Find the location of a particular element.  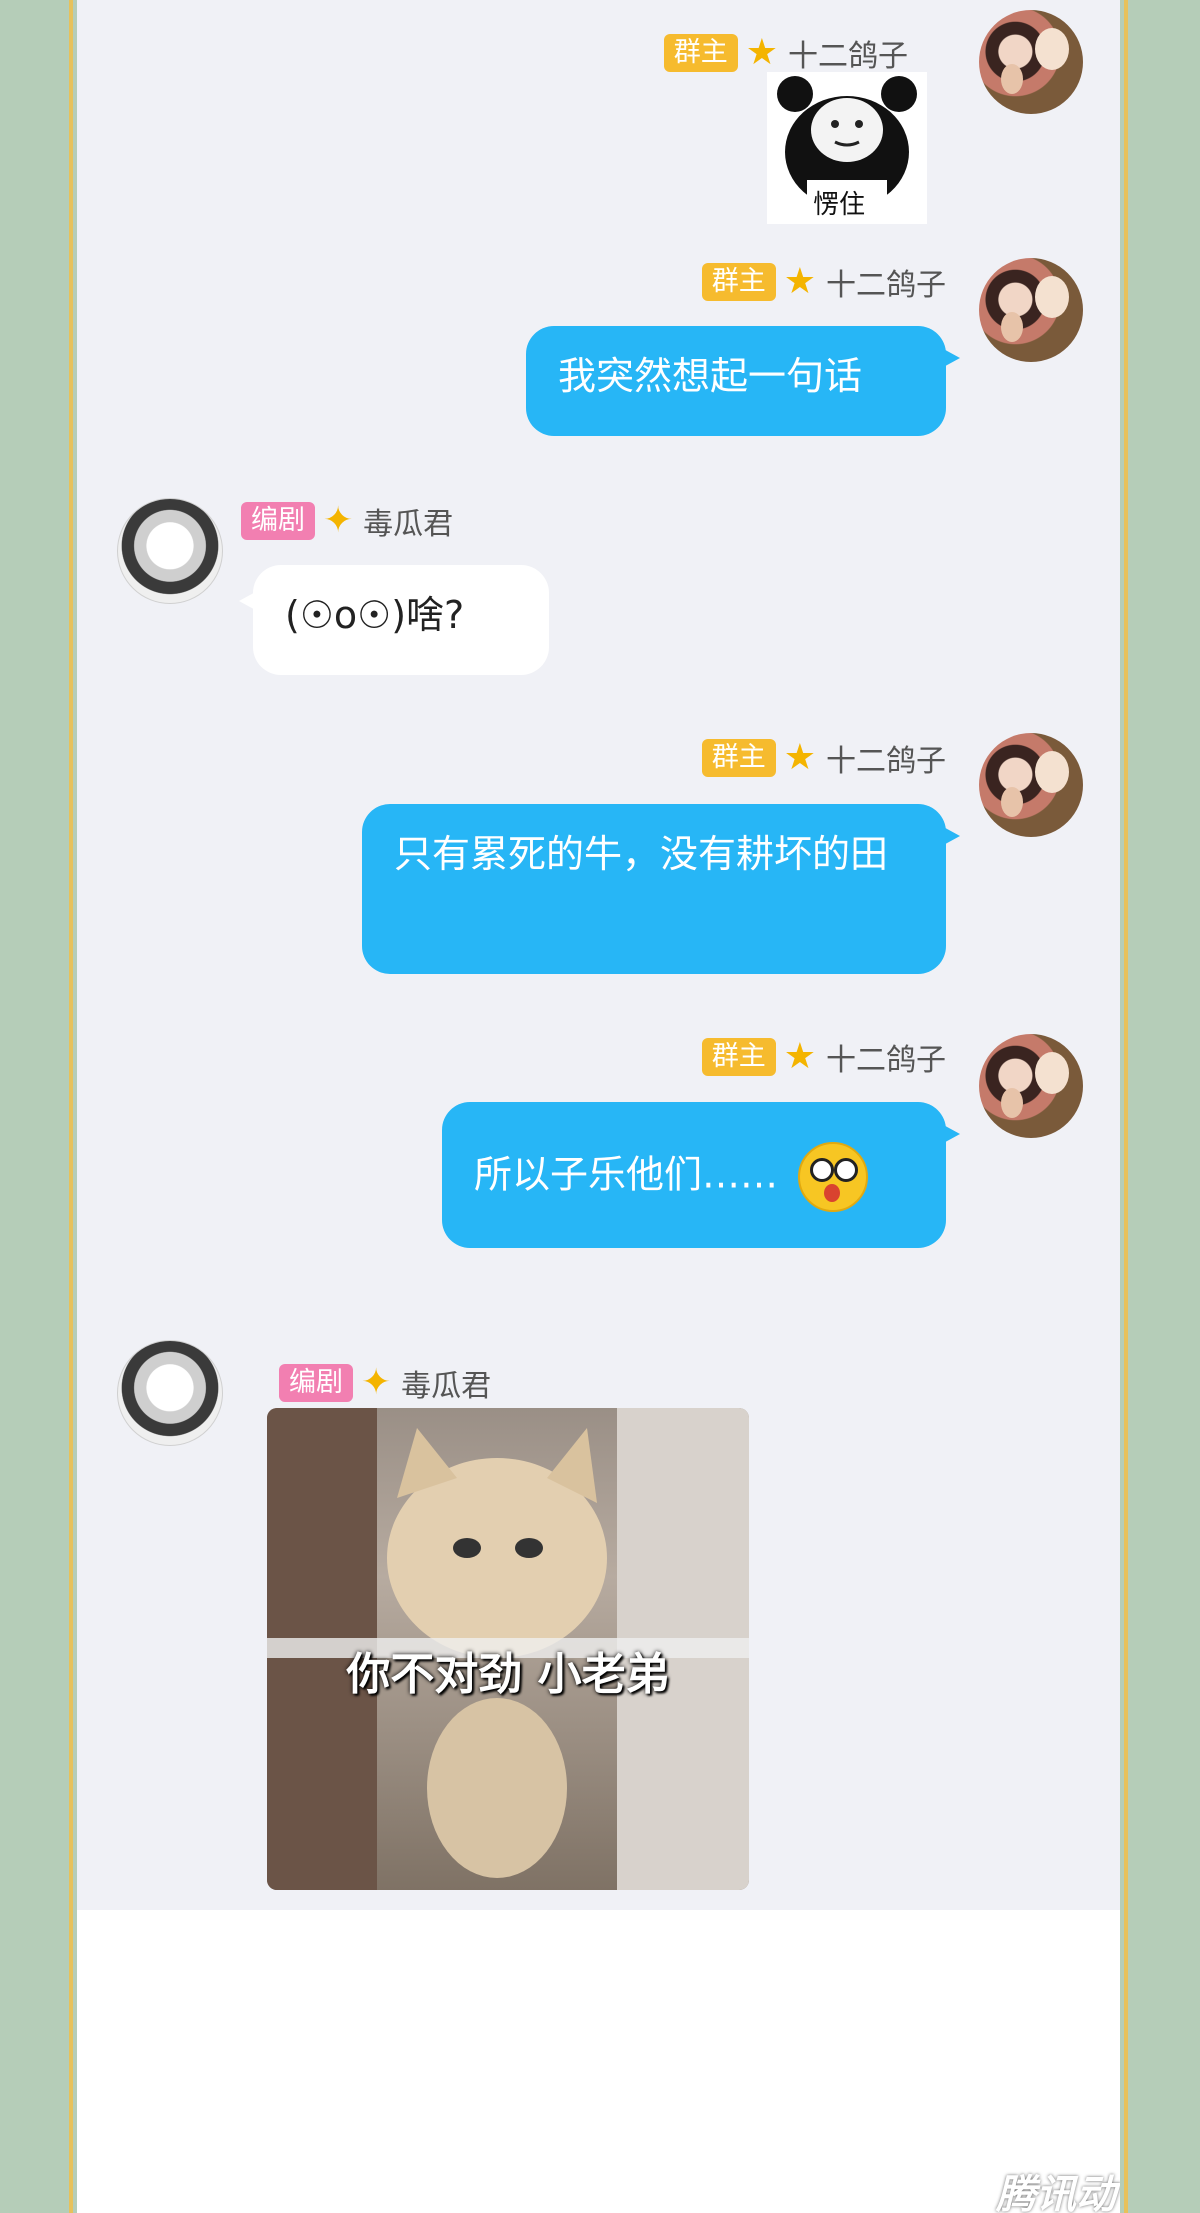

frame-border-left is located at coordinates (71, 1106).